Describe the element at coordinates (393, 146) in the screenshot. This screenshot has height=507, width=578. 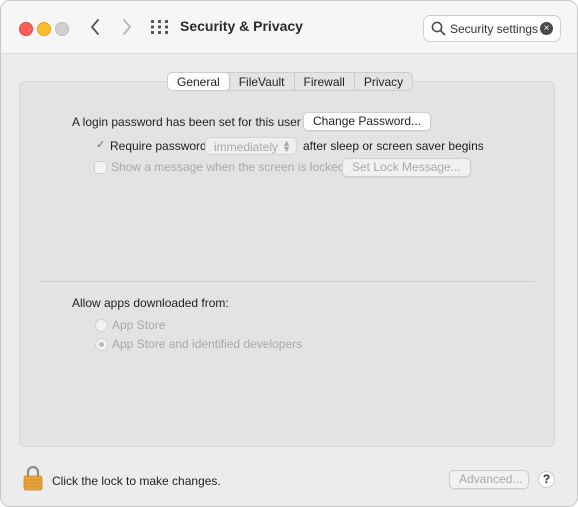
I see `after-sleep-text: after sleep or screen saver begins` at that location.